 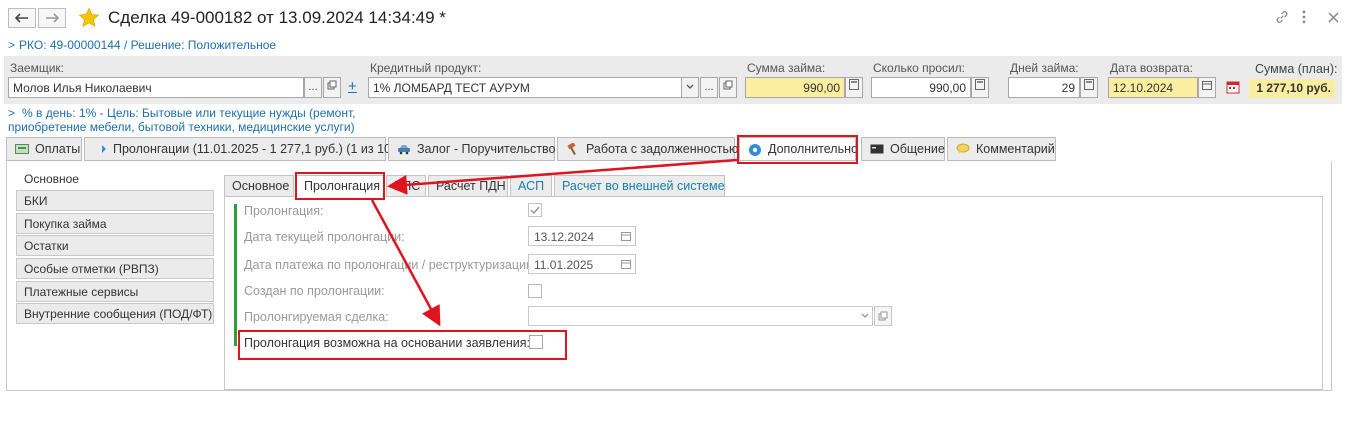 I want to click on back-button, so click(x=22, y=18).